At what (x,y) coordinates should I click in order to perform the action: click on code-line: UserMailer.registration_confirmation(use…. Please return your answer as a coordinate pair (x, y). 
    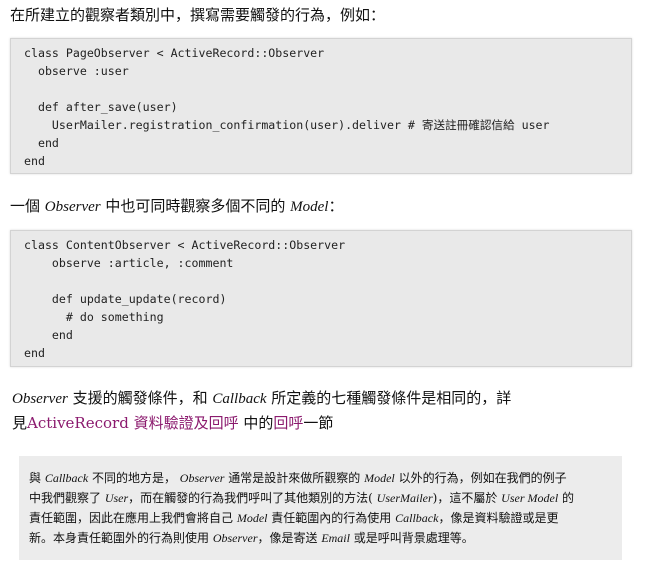
    Looking at the image, I should click on (287, 125).